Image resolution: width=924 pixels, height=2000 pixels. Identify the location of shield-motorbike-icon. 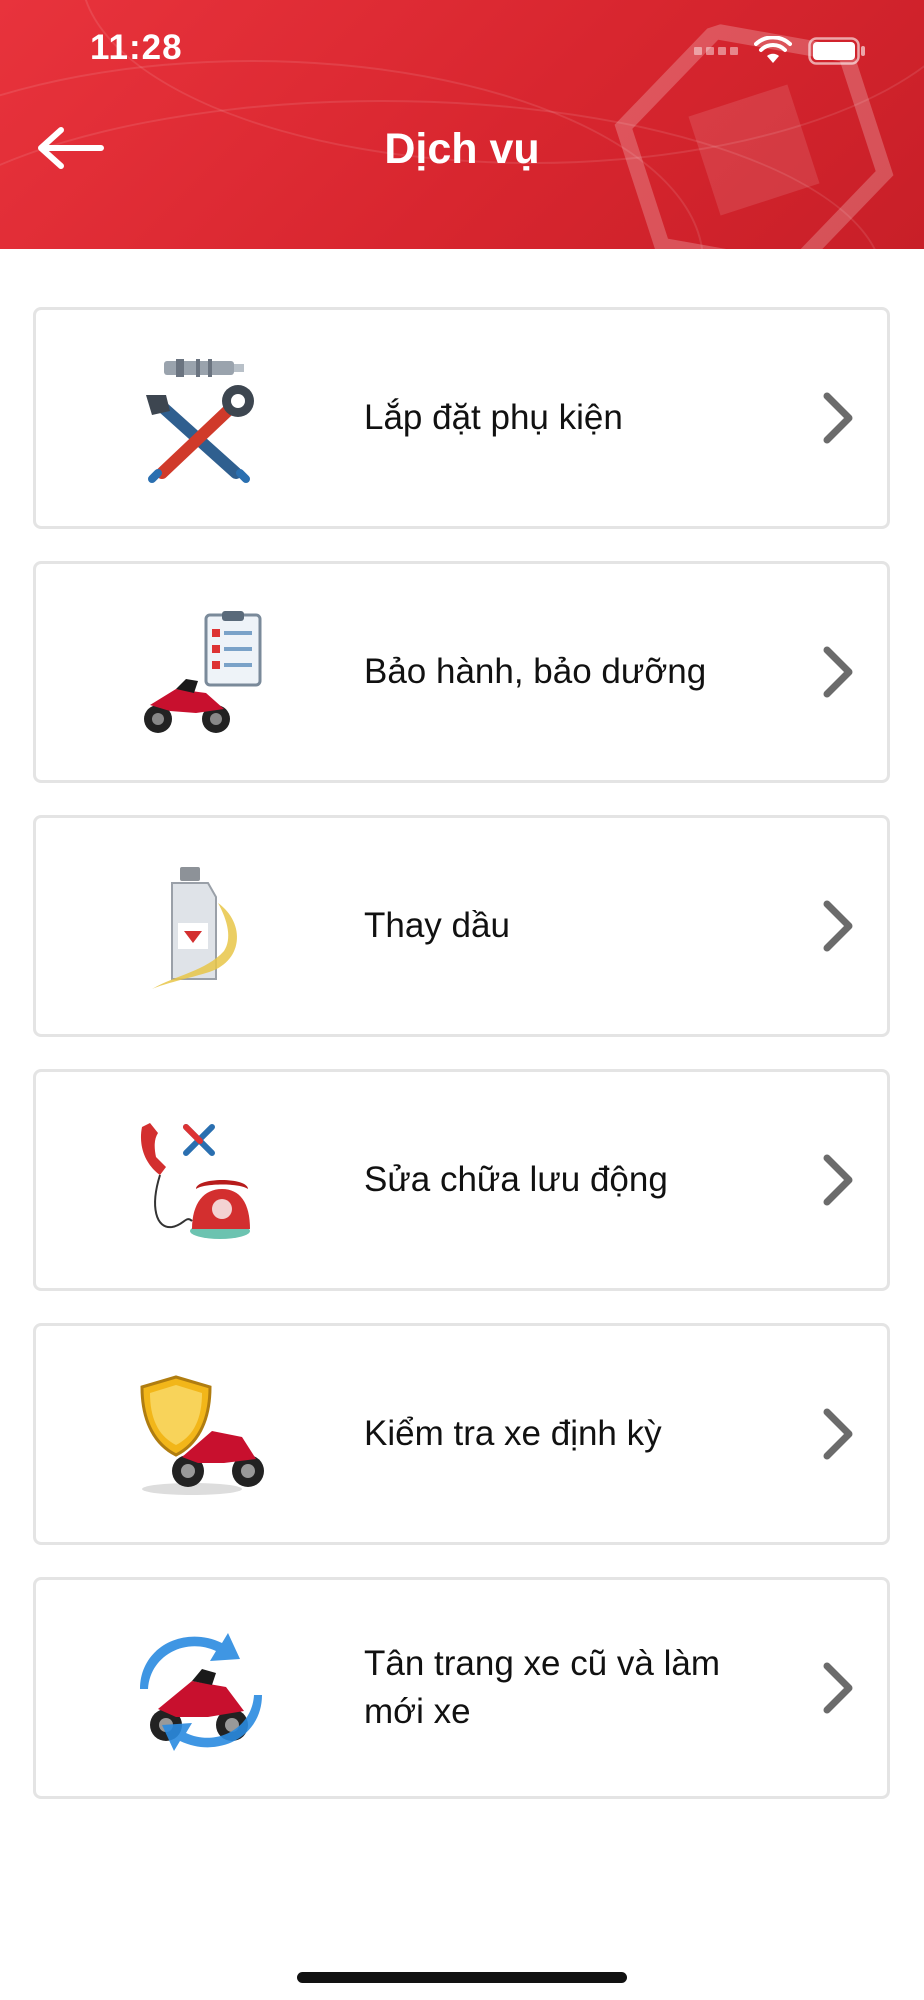
(202, 1435).